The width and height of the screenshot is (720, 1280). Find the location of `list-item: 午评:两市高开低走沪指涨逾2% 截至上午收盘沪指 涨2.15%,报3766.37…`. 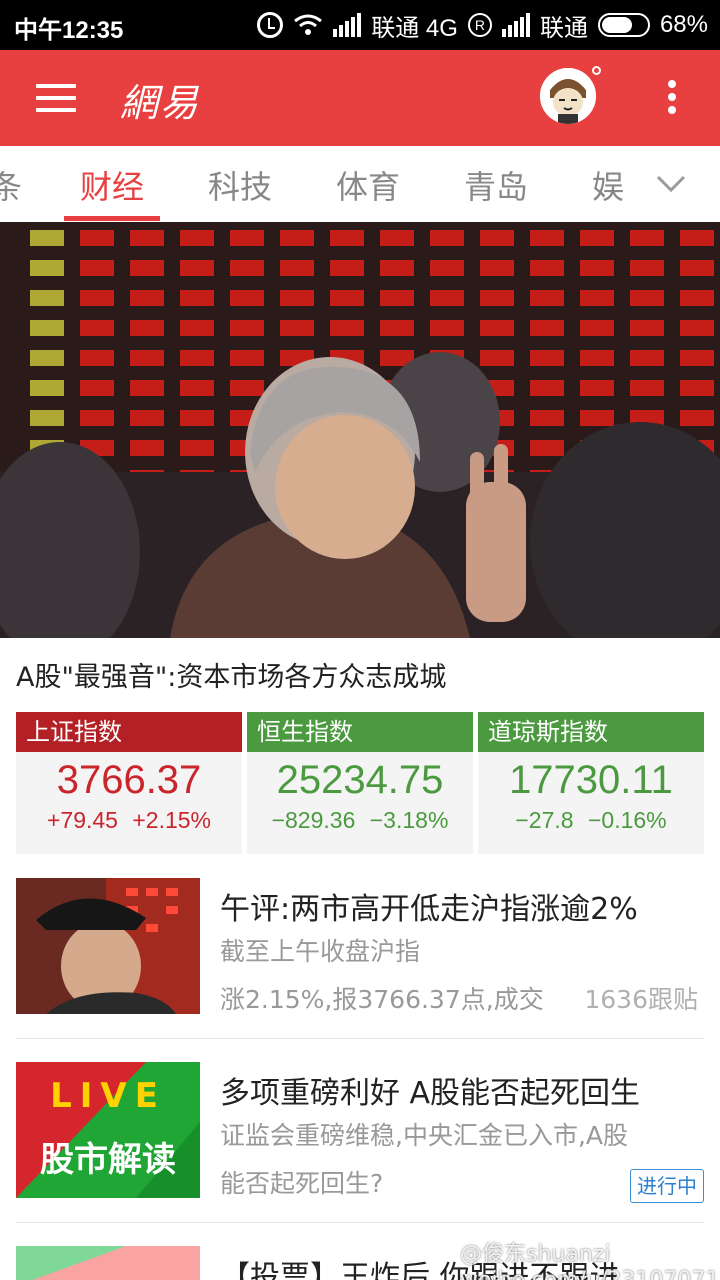

list-item: 午评:两市高开低走沪指涨逾2% 截至上午收盘沪指 涨2.15%,报3766.37… is located at coordinates (360, 948).